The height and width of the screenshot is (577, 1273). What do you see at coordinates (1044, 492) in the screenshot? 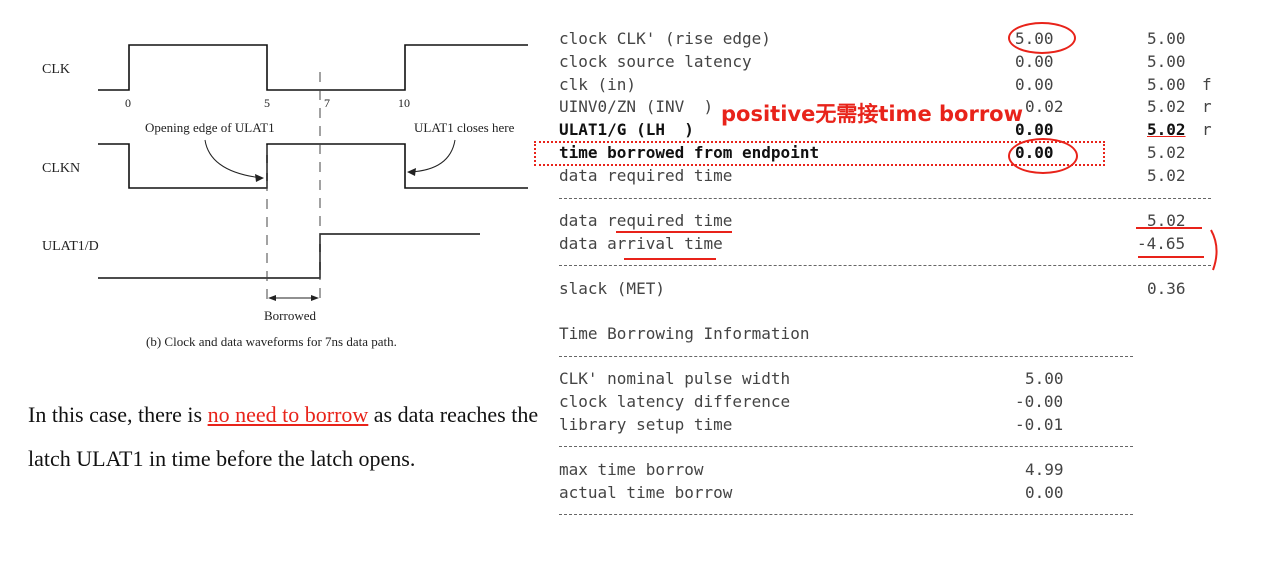
I see `tb-value: 0.00` at bounding box center [1044, 492].